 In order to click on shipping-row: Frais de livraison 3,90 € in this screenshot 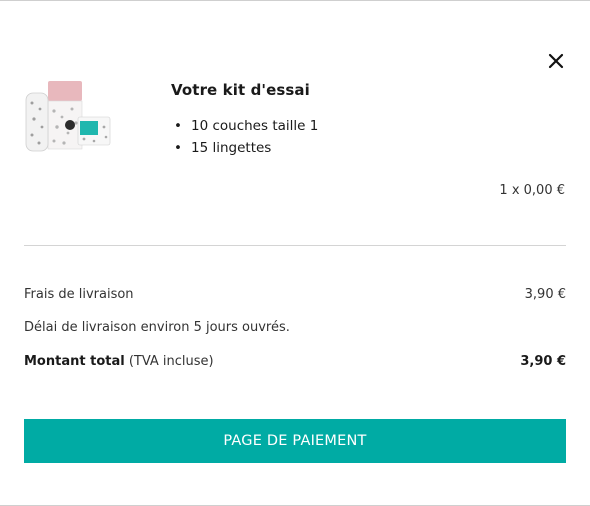, I will do `click(295, 294)`.